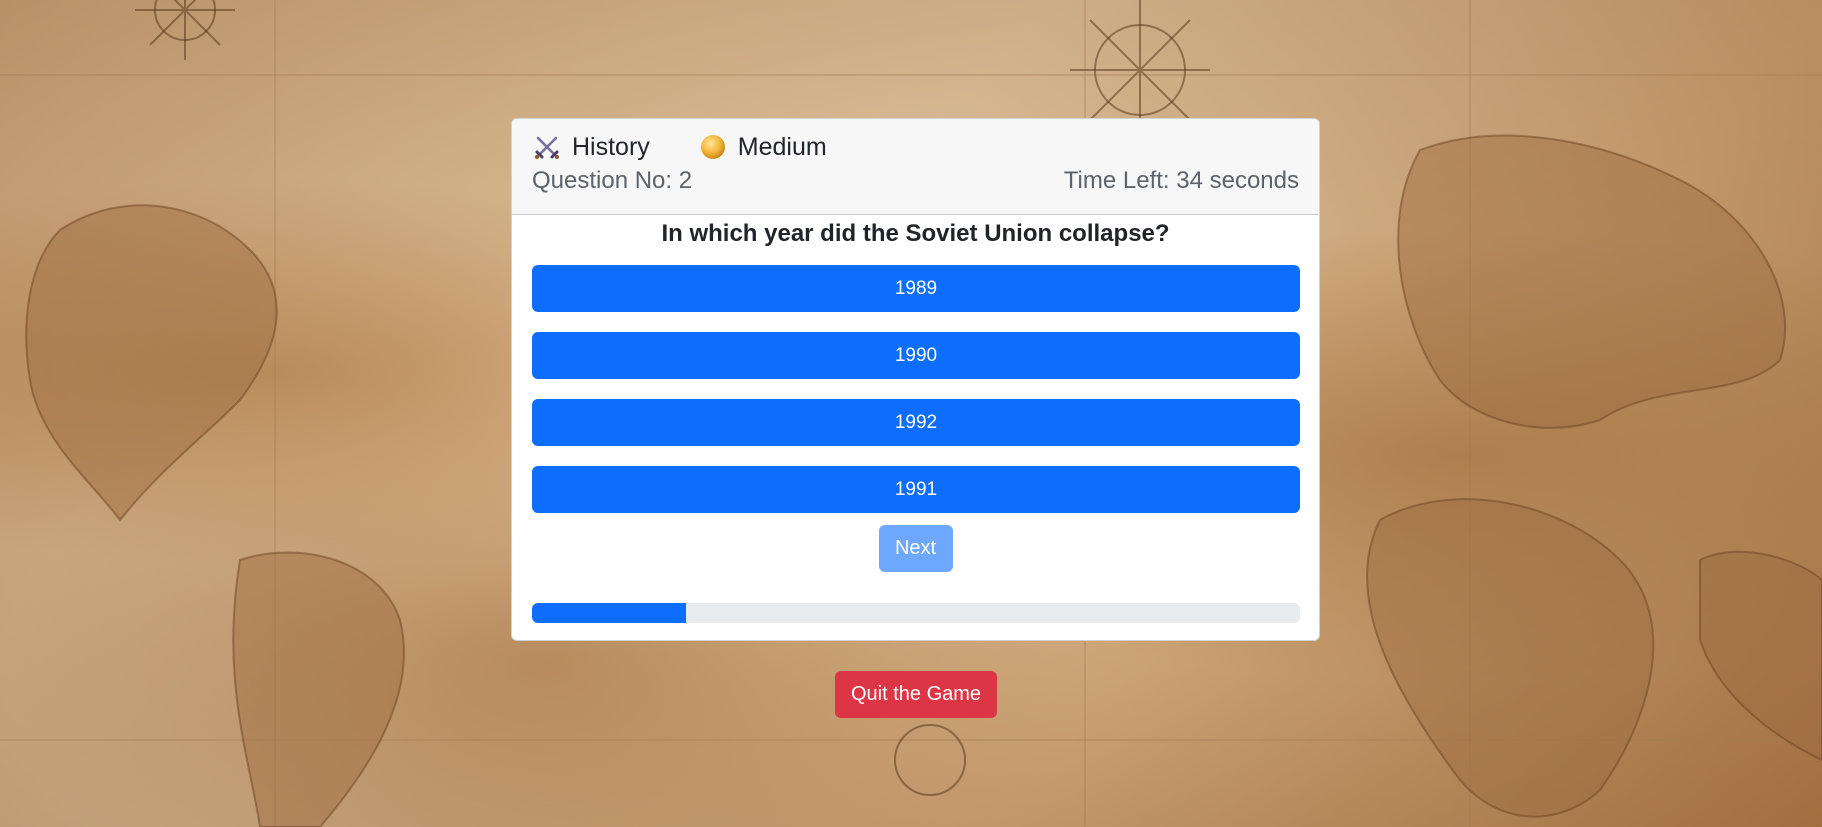 This screenshot has height=827, width=1822. I want to click on next-button: Next, so click(915, 548).